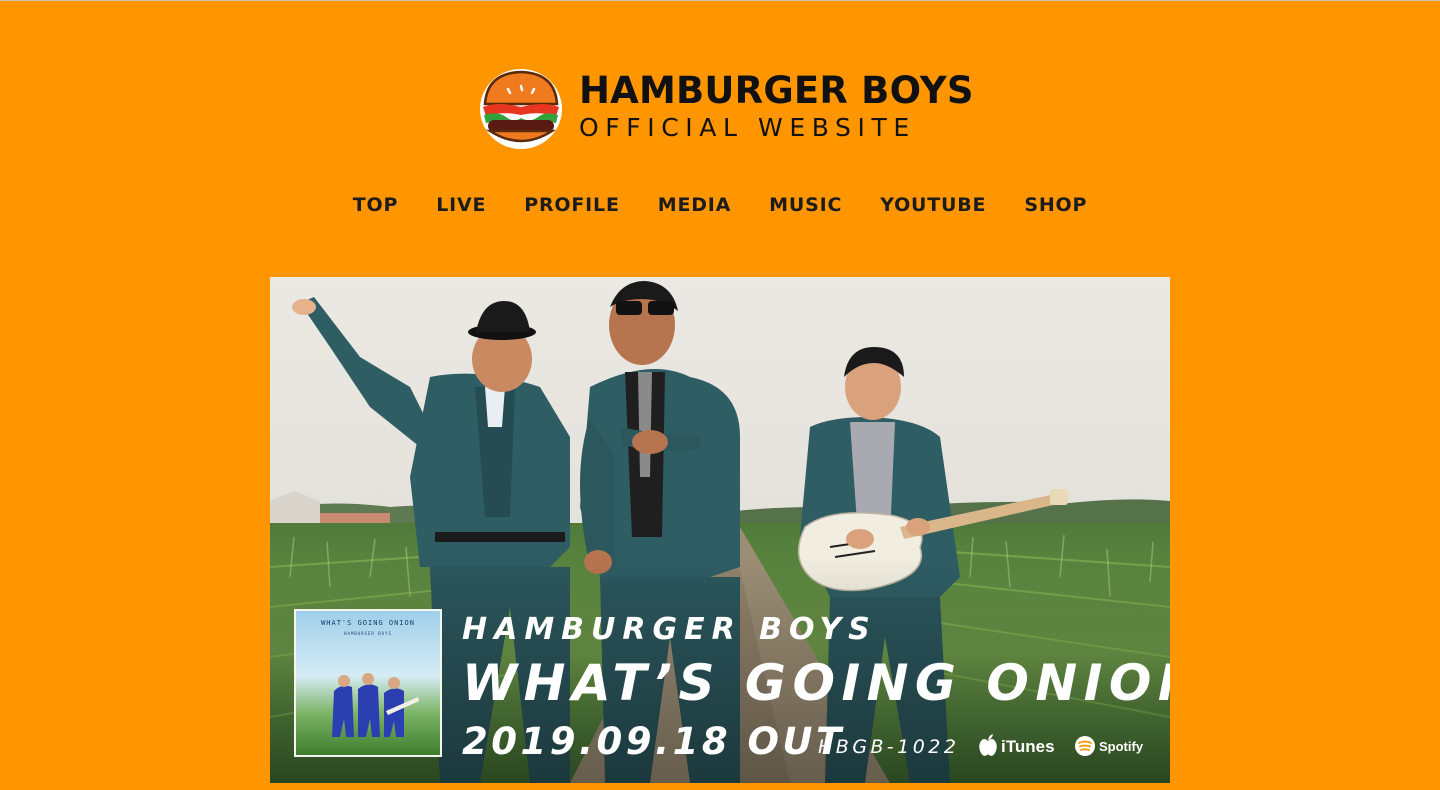  What do you see at coordinates (747, 127) in the screenshot?
I see `site-subtitle: OFFICIAL WEBSITE` at bounding box center [747, 127].